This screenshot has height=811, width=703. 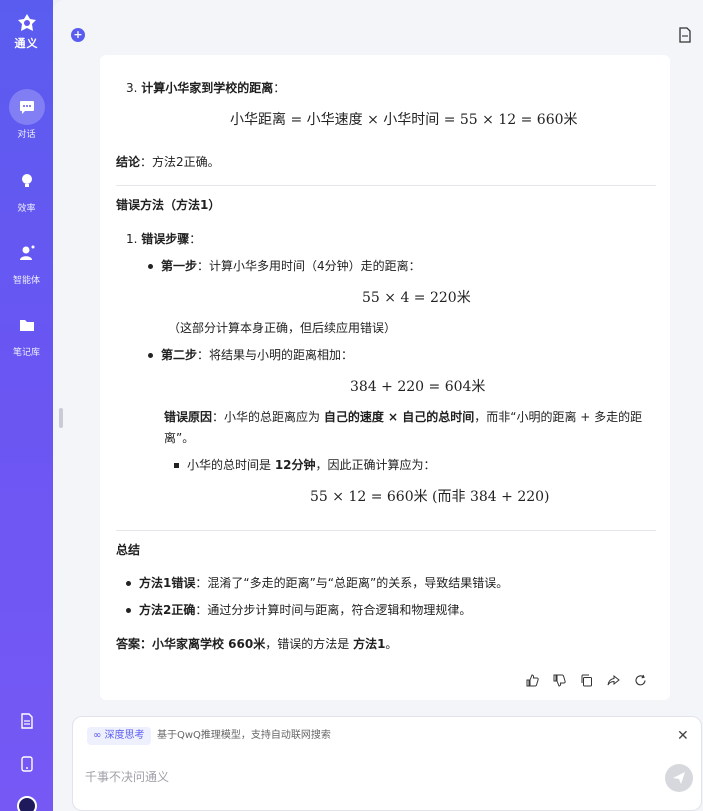 What do you see at coordinates (268, 417) in the screenshot?
I see `reason-text: ：小华的总距离应为` at bounding box center [268, 417].